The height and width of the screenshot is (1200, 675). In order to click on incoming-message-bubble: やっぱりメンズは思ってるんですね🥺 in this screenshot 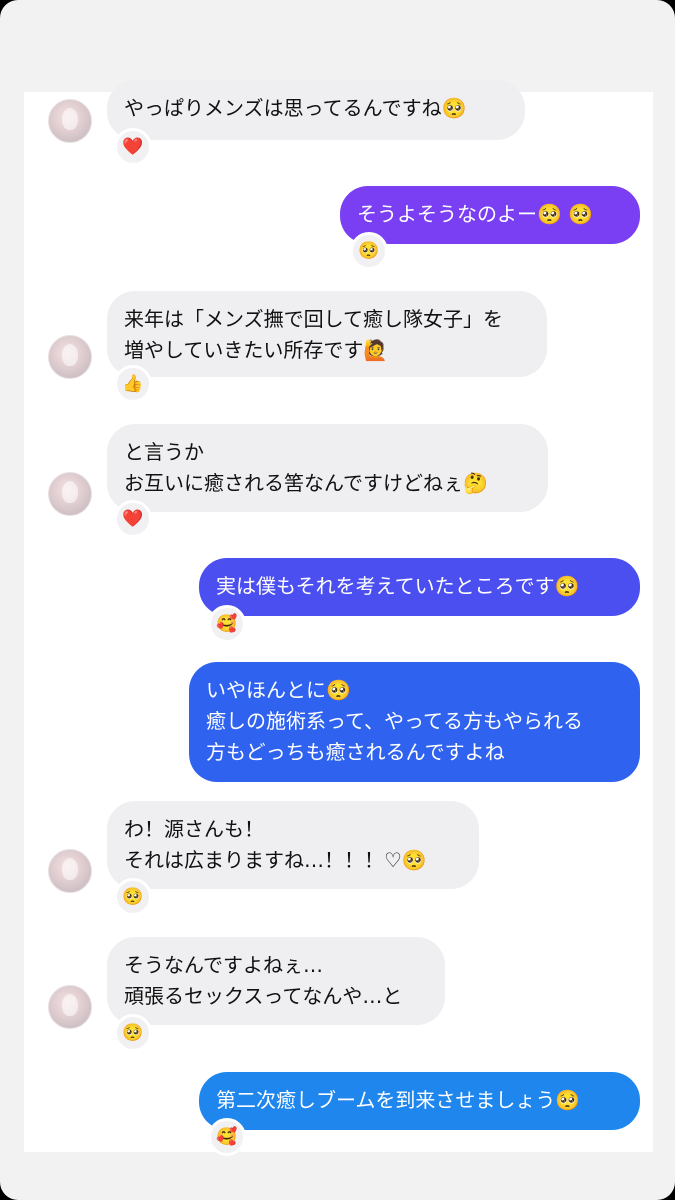, I will do `click(316, 110)`.